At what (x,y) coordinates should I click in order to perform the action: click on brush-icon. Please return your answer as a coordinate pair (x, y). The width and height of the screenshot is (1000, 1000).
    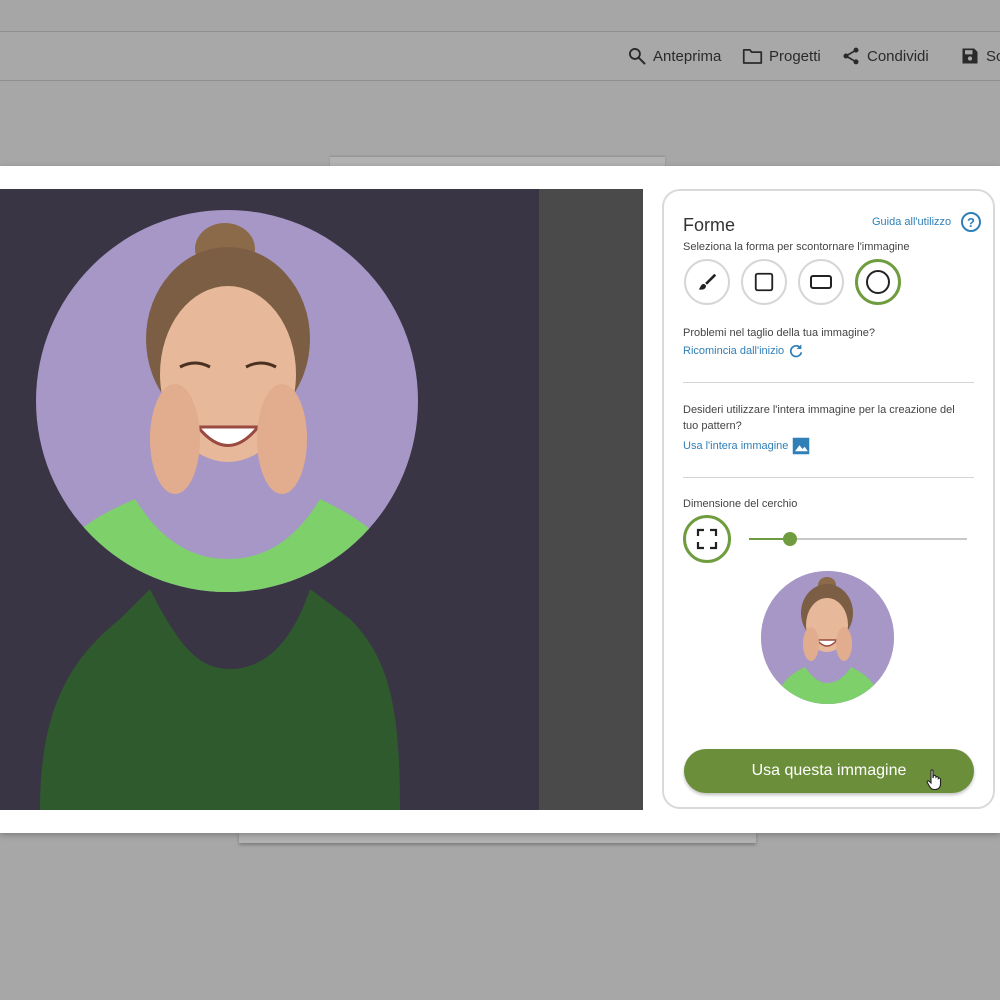
    Looking at the image, I should click on (707, 281).